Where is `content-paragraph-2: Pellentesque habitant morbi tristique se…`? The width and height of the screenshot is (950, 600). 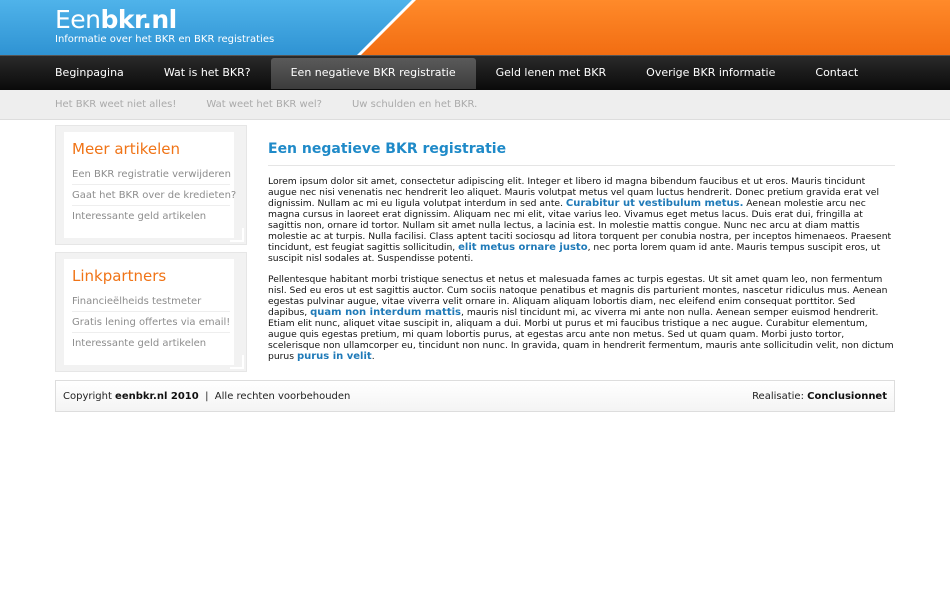
content-paragraph-2: Pellentesque habitant morbi tristique se… is located at coordinates (581, 318).